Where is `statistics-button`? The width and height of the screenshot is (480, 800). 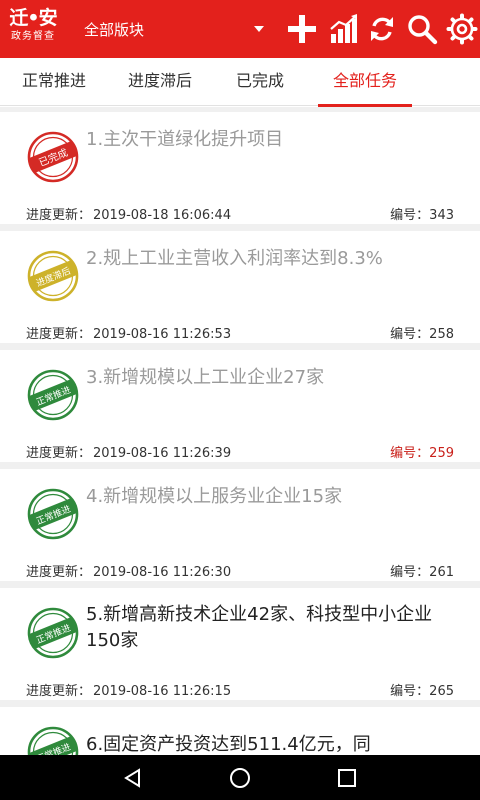
statistics-button is located at coordinates (344, 29).